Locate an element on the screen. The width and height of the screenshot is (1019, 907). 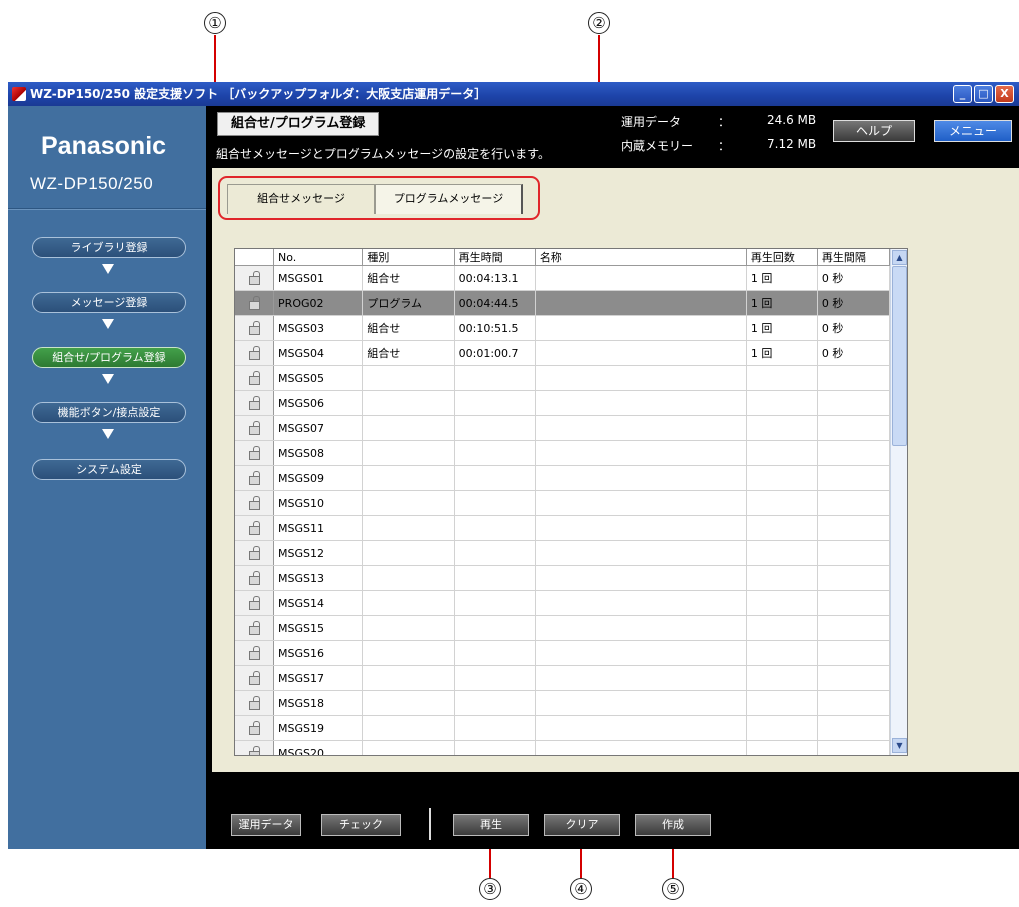
table-row: MSGS08 is located at coordinates (563, 453).